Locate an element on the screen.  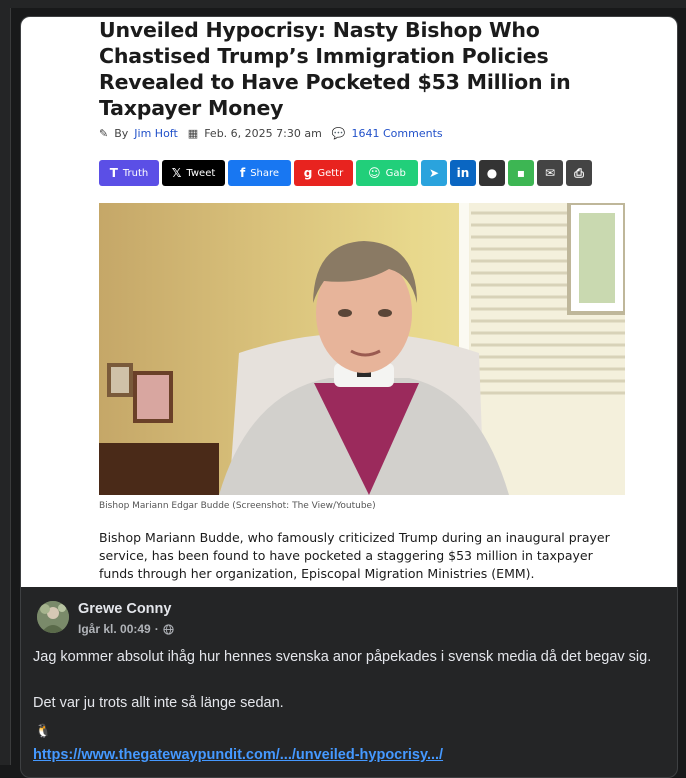
top-bar is located at coordinates (343, 4).